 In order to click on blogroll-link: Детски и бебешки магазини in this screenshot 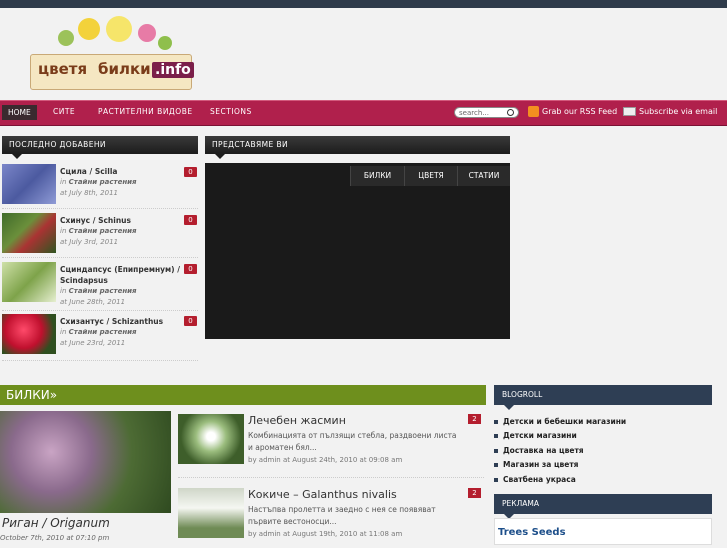, I will do `click(560, 421)`.